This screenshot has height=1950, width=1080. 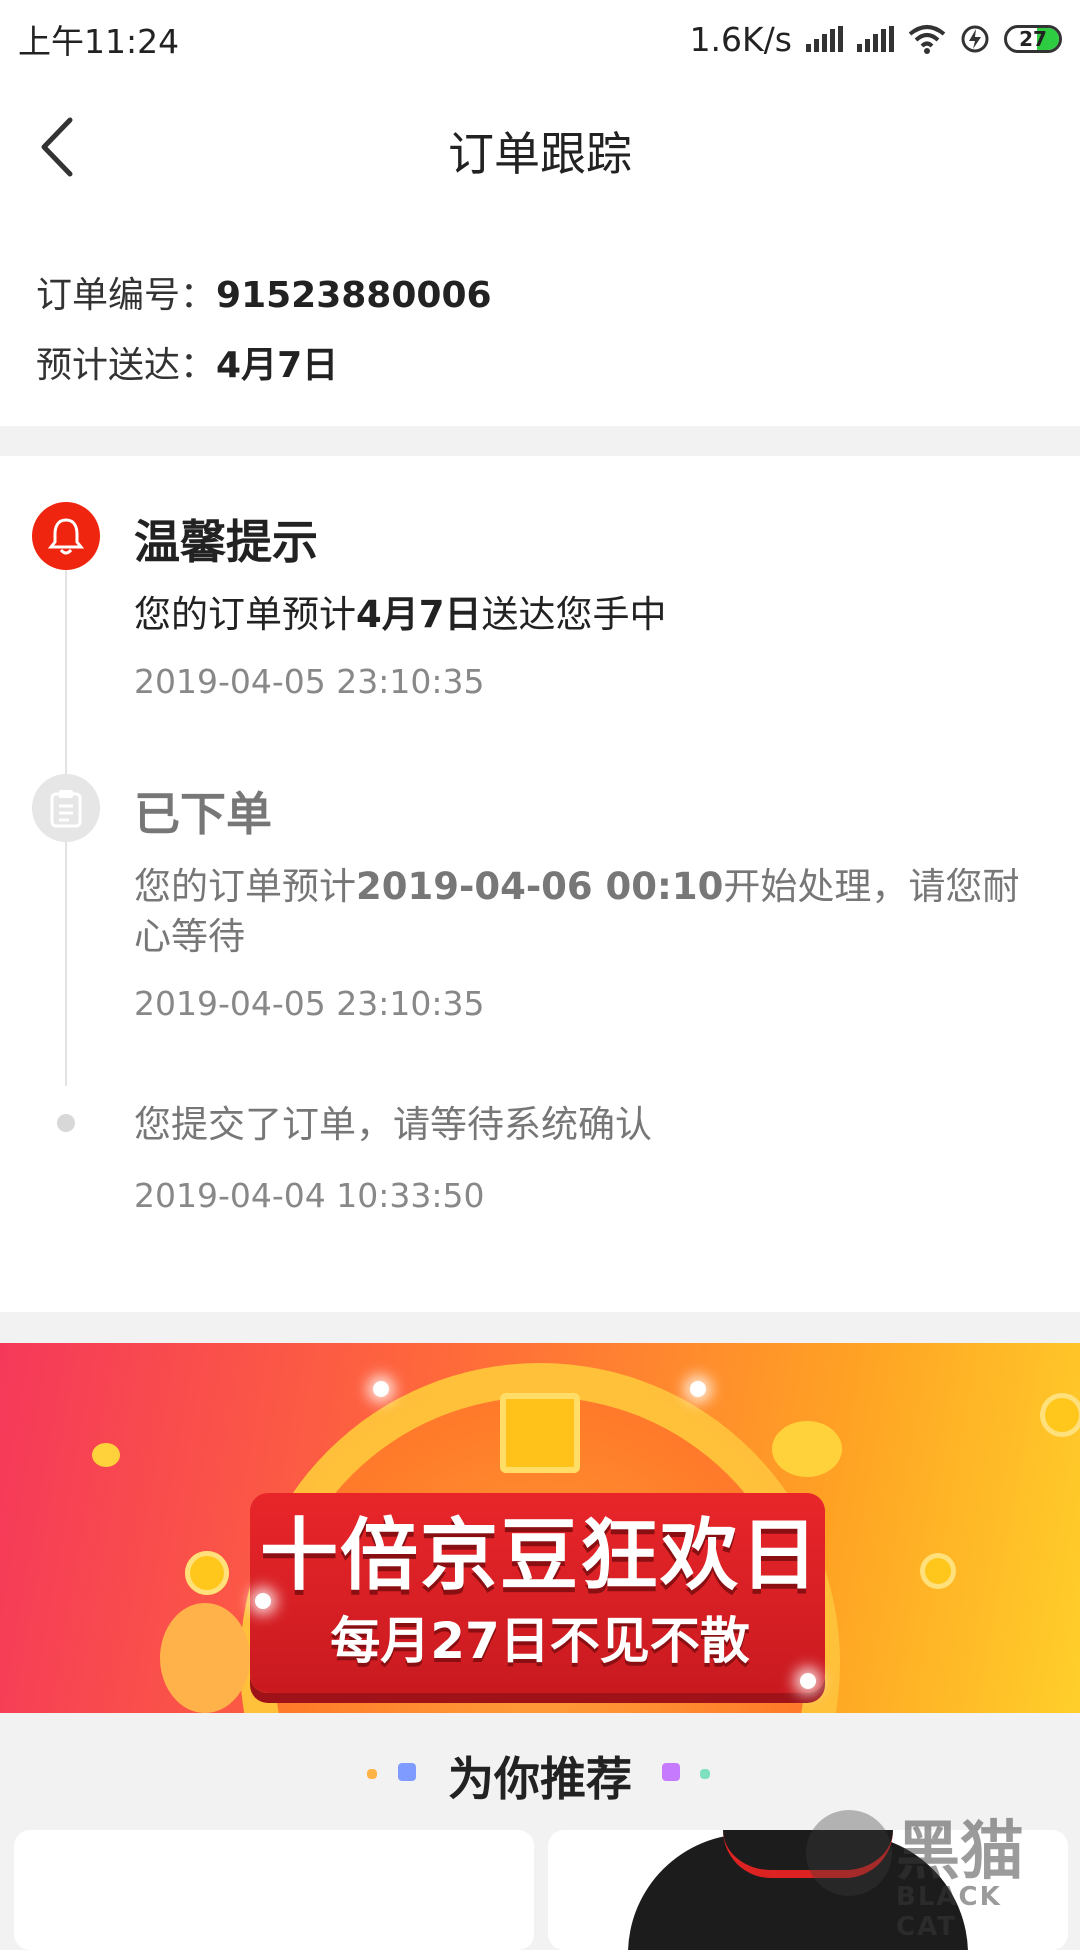 What do you see at coordinates (99, 41) in the screenshot?
I see `status-time: 上午11:24` at bounding box center [99, 41].